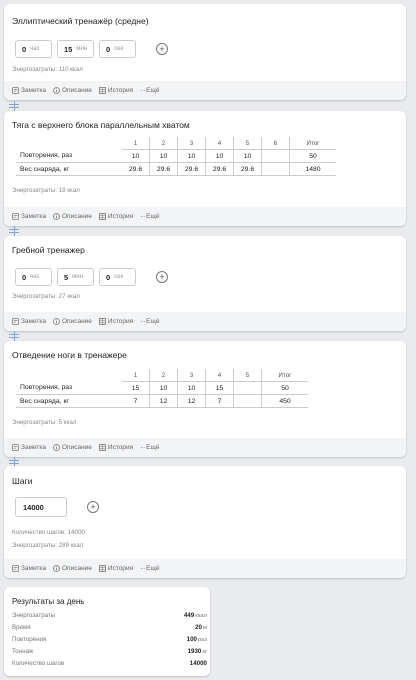 The image size is (416, 680). Describe the element at coordinates (48, 250) in the screenshot. I see `exercise-title: Гребной тренажер` at that location.